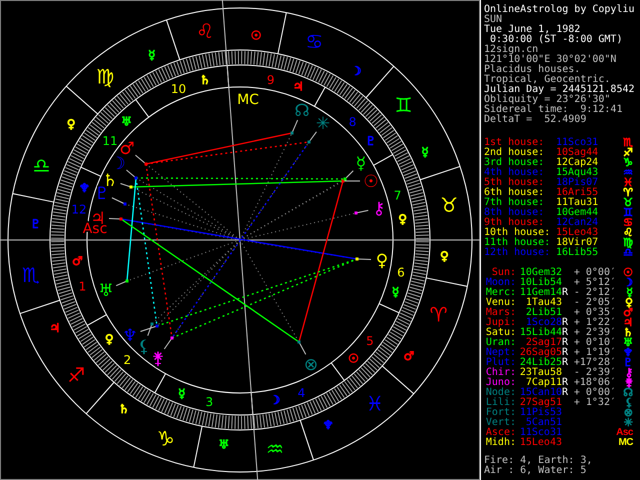  Describe the element at coordinates (540, 443) in the screenshot. I see `planet-position: 15Leo43` at that location.